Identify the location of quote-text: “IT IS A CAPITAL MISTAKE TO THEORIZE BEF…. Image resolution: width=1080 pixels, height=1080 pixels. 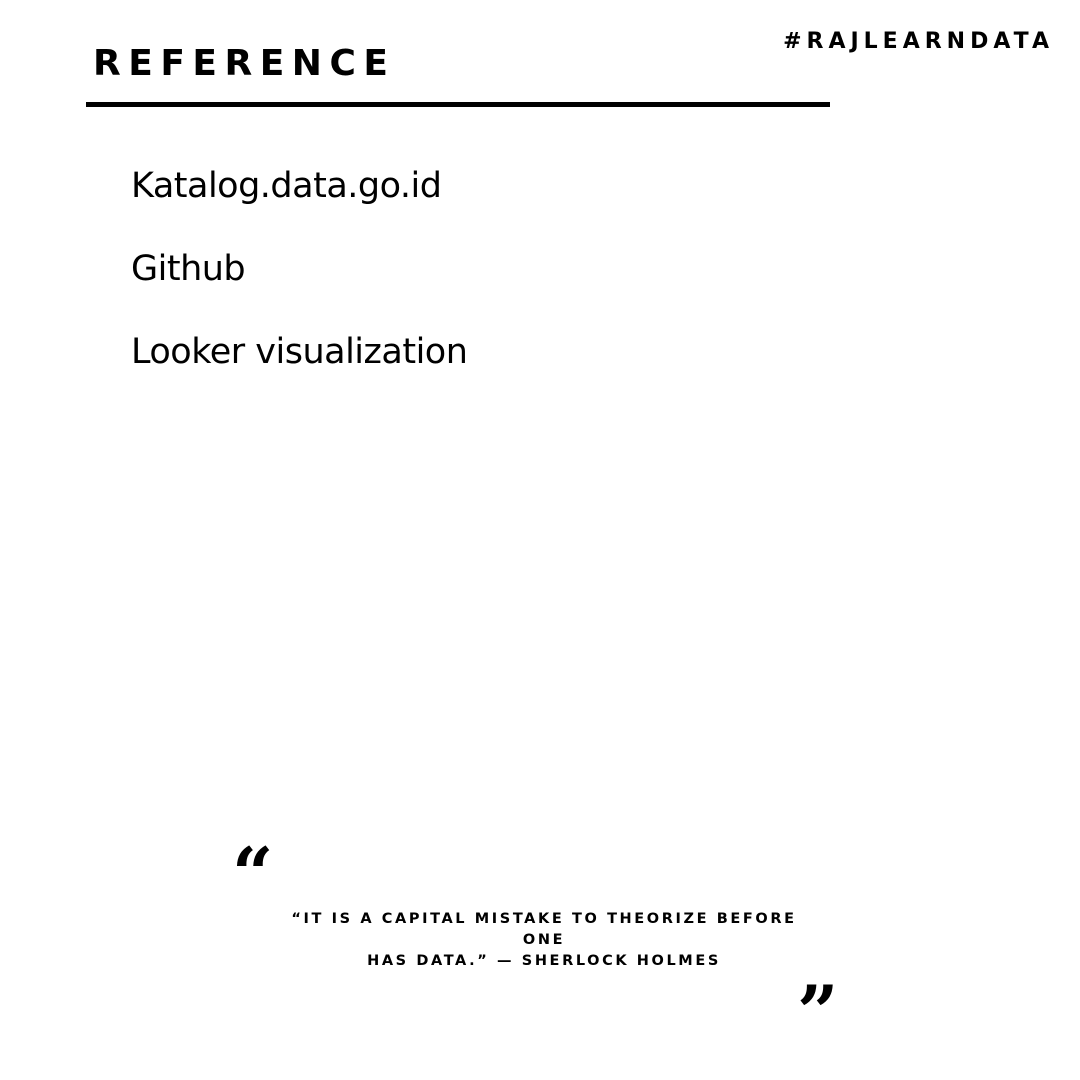
(544, 940).